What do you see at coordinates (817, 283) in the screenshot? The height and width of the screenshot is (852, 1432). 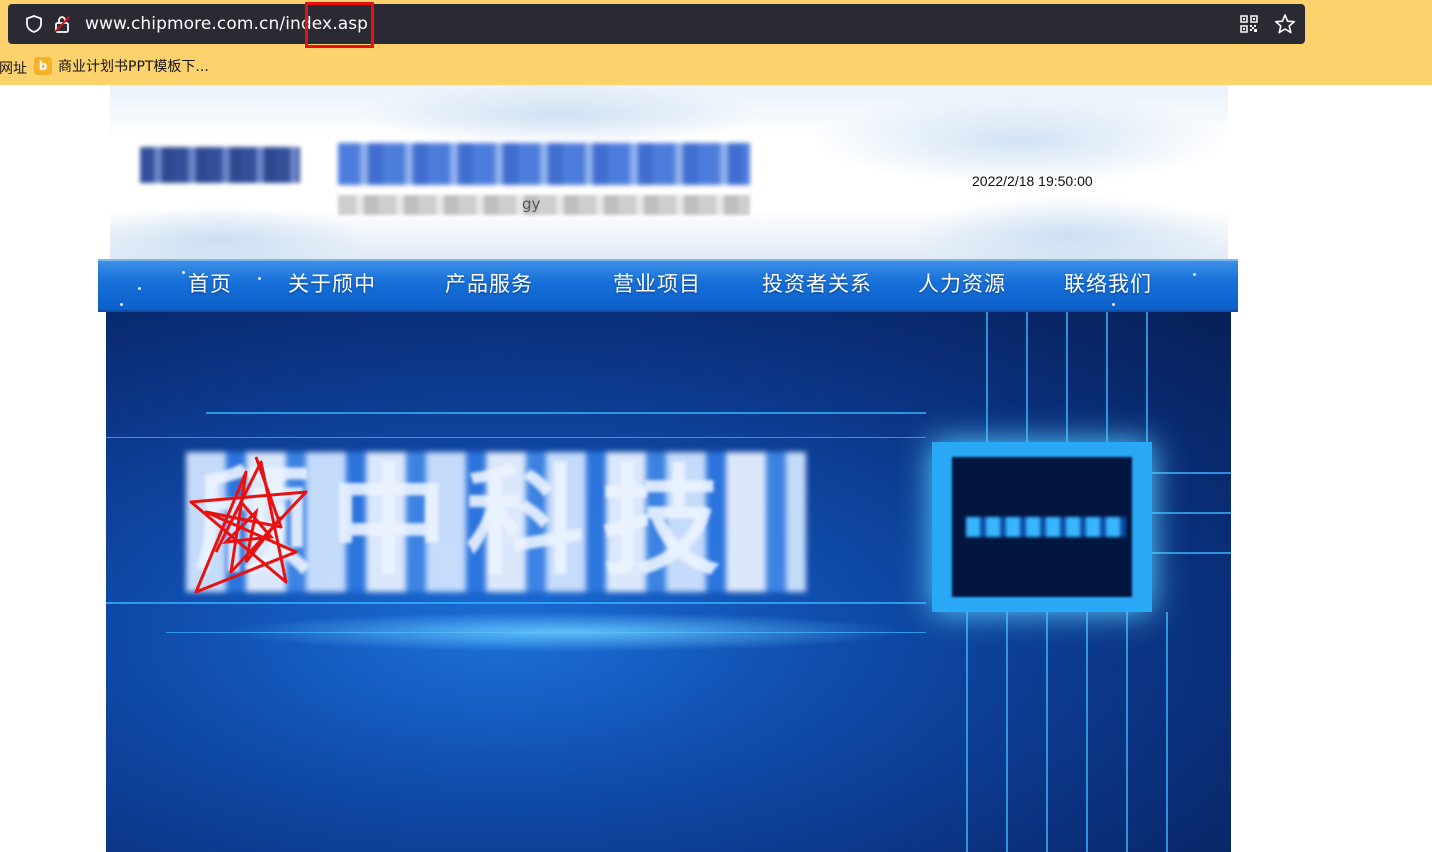 I see `nav-investors: 投资者关系` at bounding box center [817, 283].